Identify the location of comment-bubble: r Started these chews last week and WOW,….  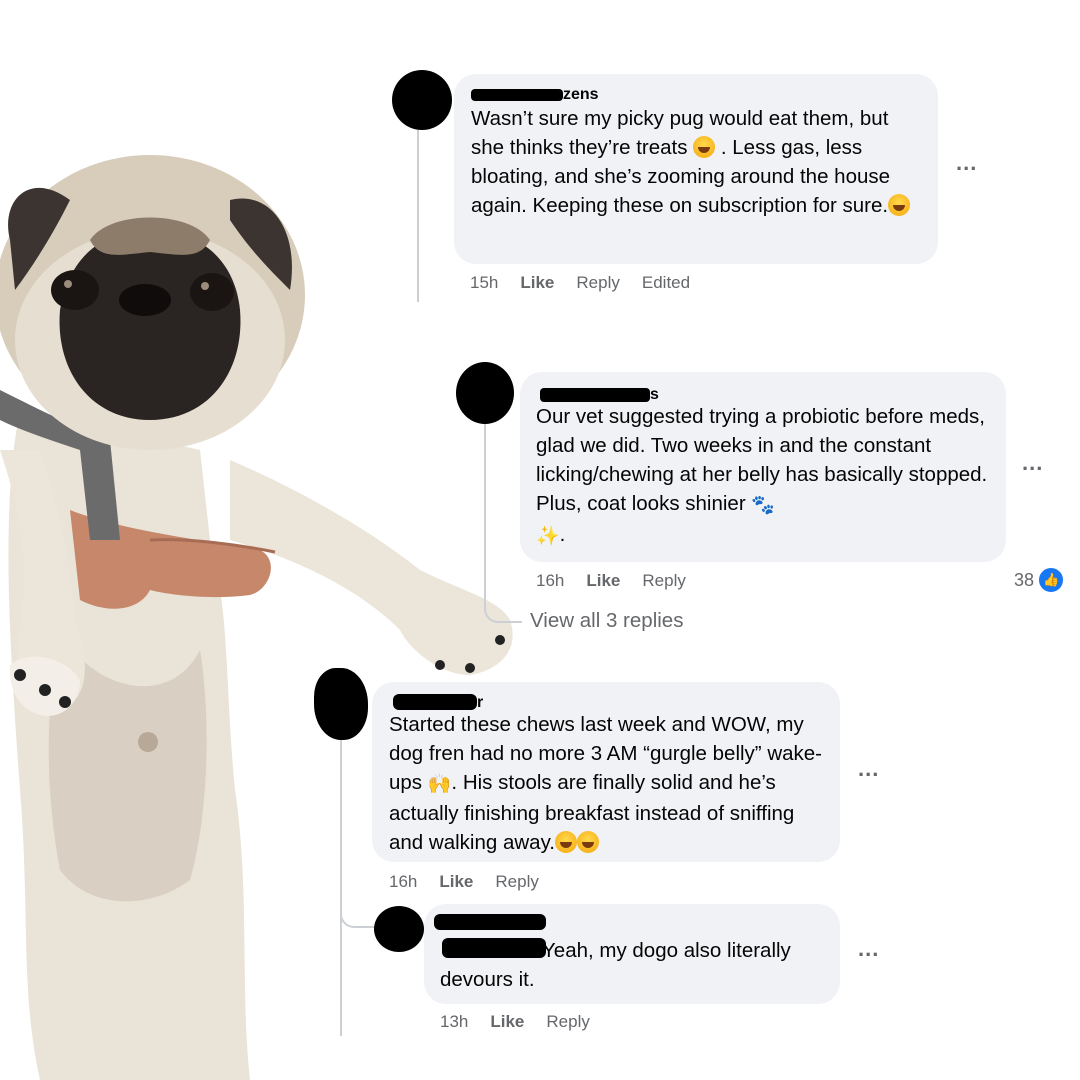
(606, 772).